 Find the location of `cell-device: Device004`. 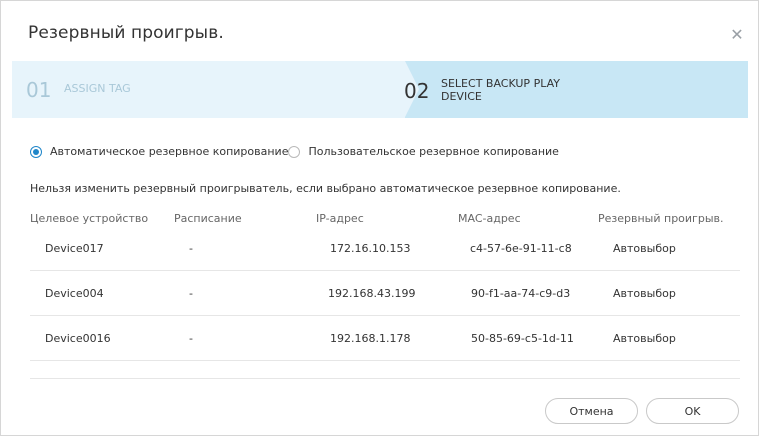

cell-device: Device004 is located at coordinates (74, 293).